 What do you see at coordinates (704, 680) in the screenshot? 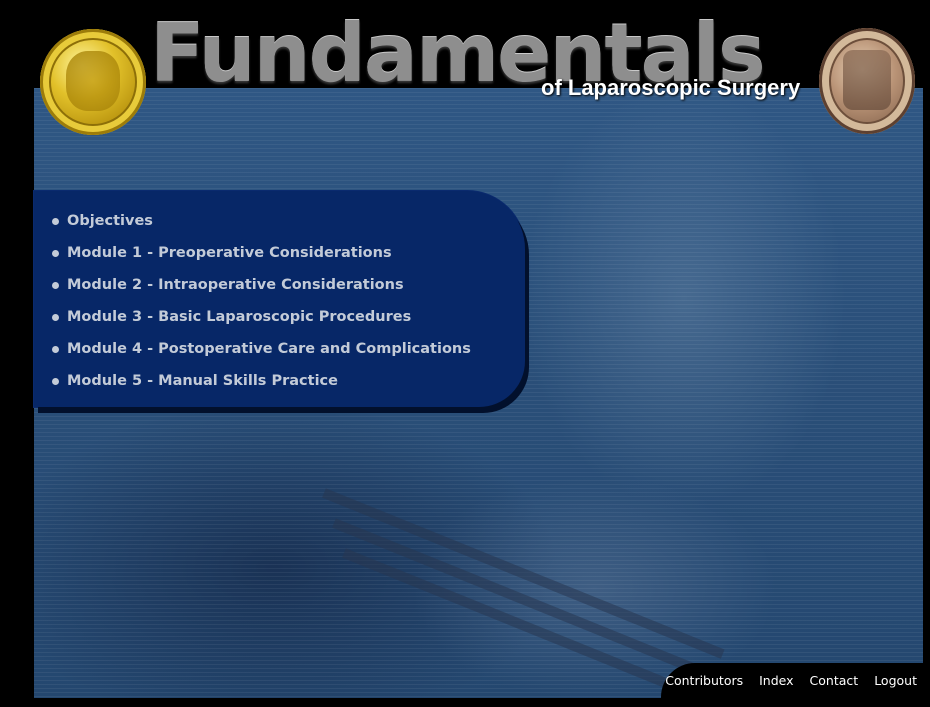
I see `contributors-link: Contributors` at bounding box center [704, 680].